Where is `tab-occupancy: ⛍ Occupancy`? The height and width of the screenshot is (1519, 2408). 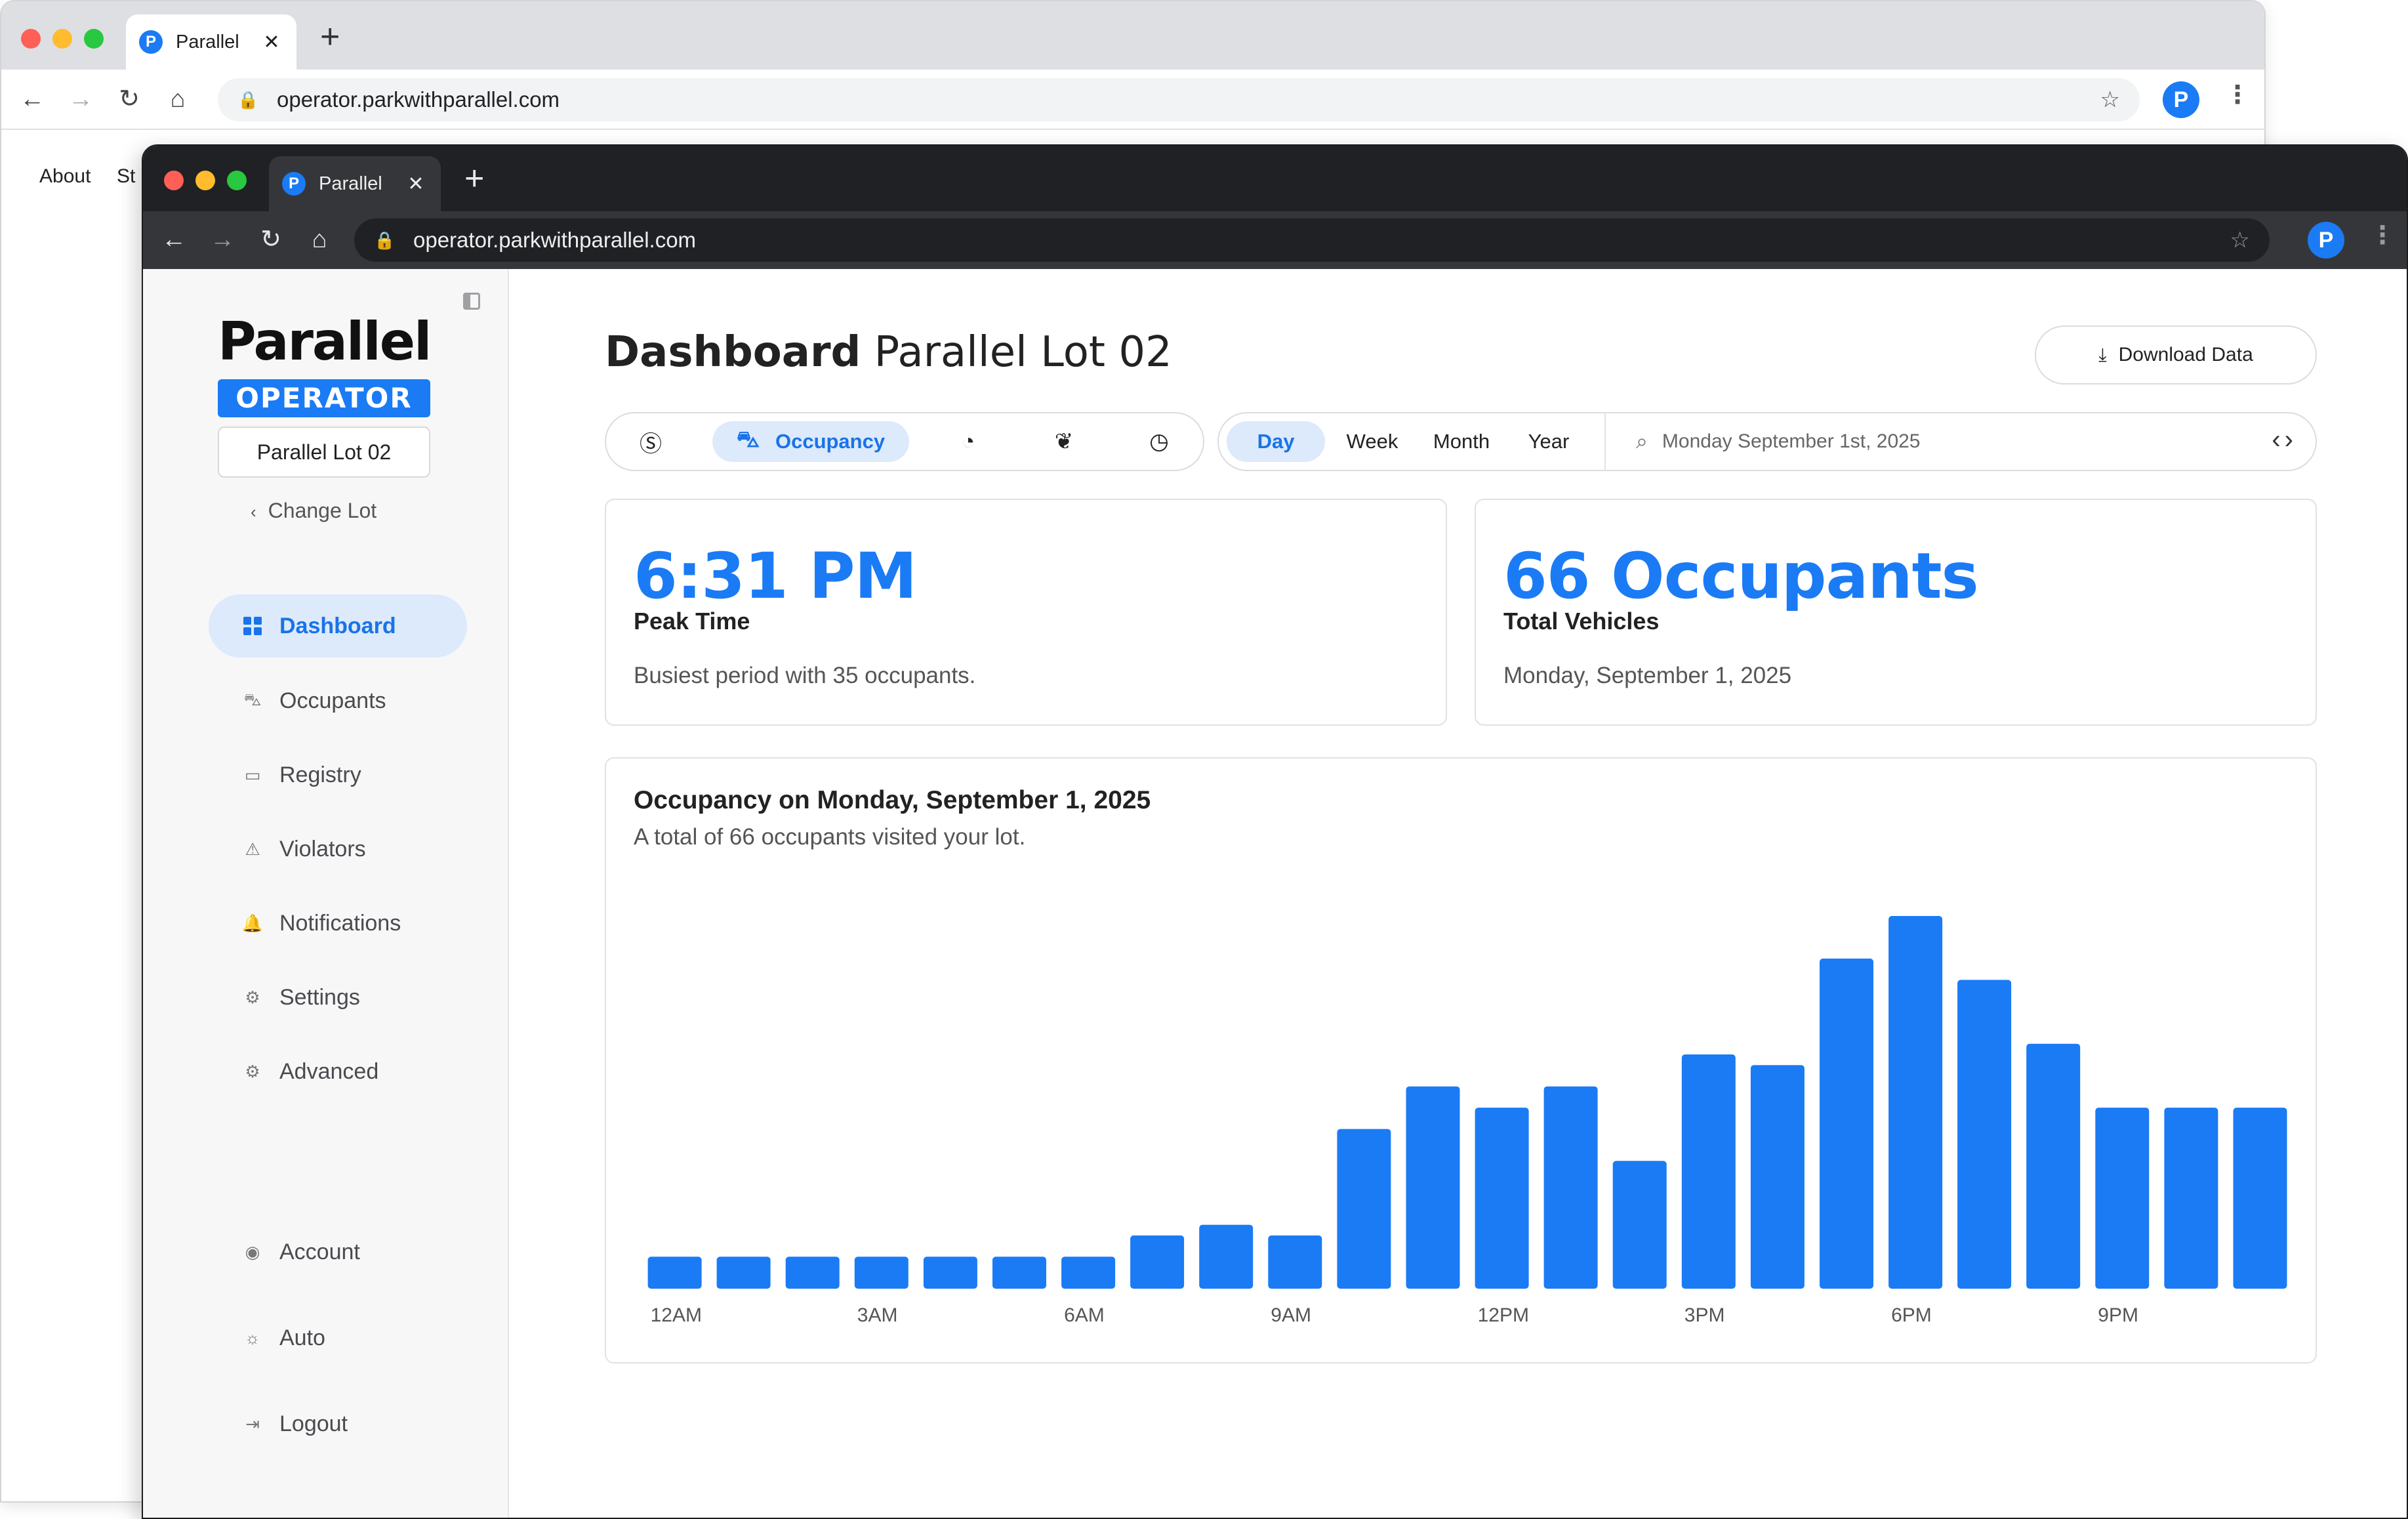
tab-occupancy: ⛍ Occupancy is located at coordinates (810, 441).